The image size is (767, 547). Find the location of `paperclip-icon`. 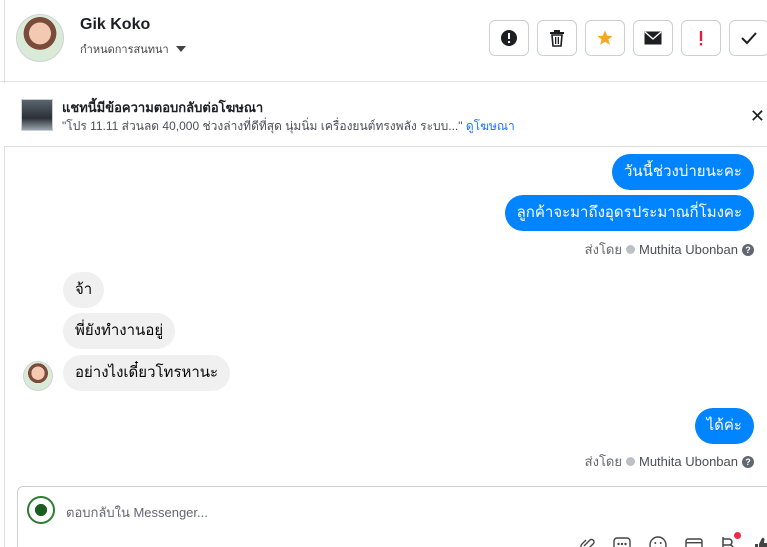

paperclip-icon is located at coordinates (587, 542).